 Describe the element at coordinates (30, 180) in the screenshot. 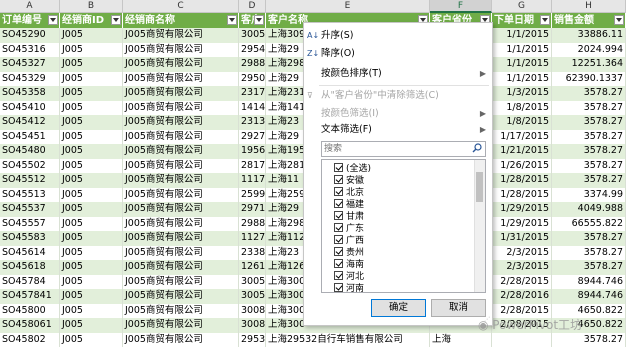

I see `table-cell: SO45512` at that location.